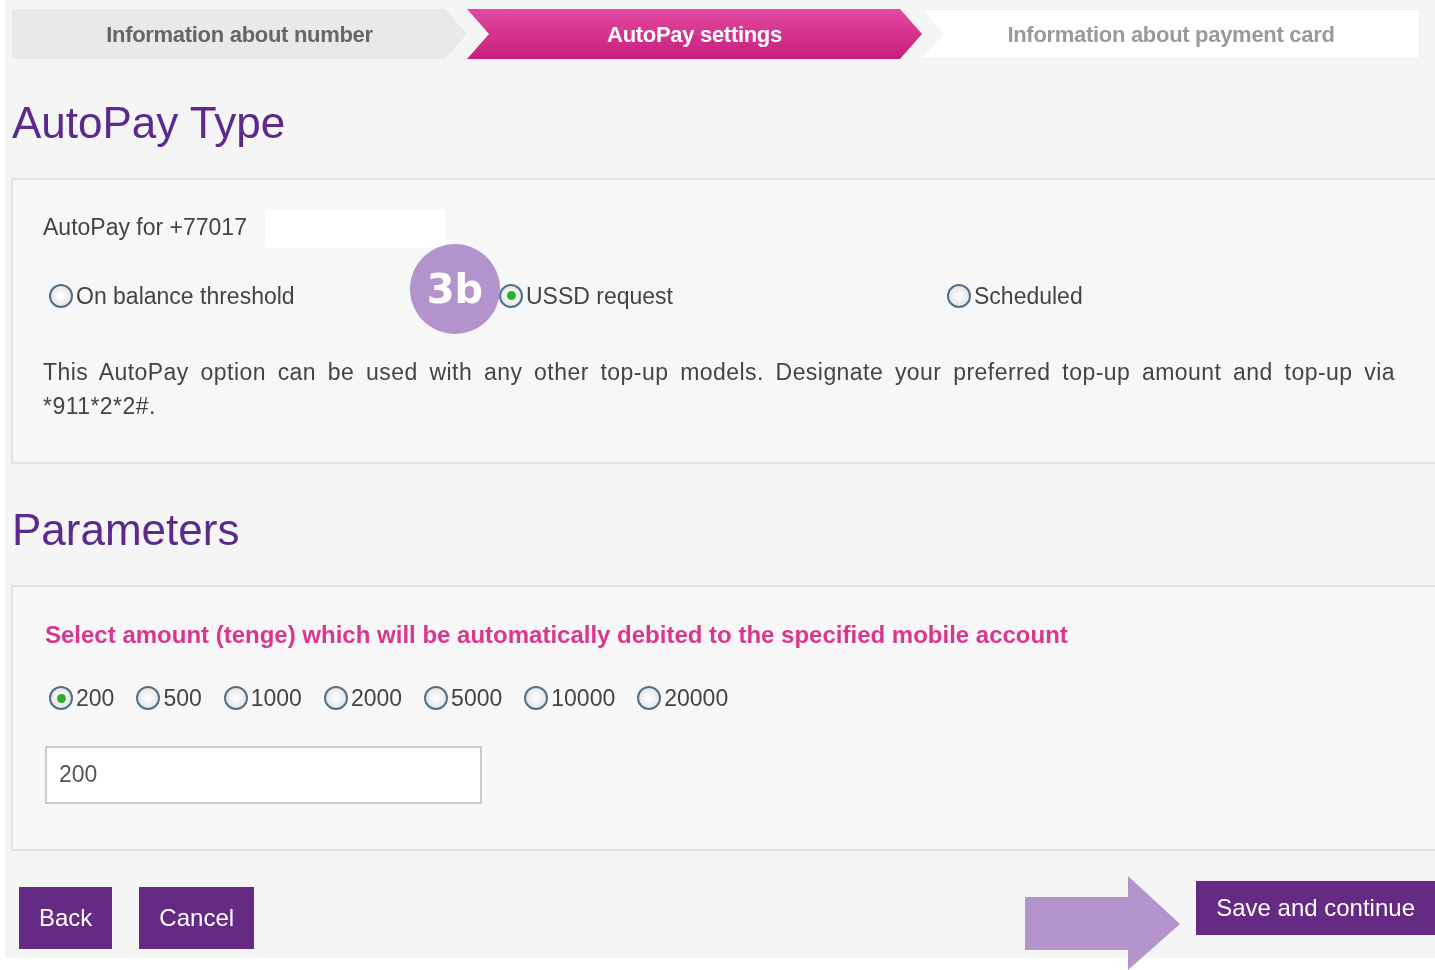 This screenshot has width=1435, height=970. Describe the element at coordinates (172, 295) in the screenshot. I see `radio-option: On balance threshold` at that location.